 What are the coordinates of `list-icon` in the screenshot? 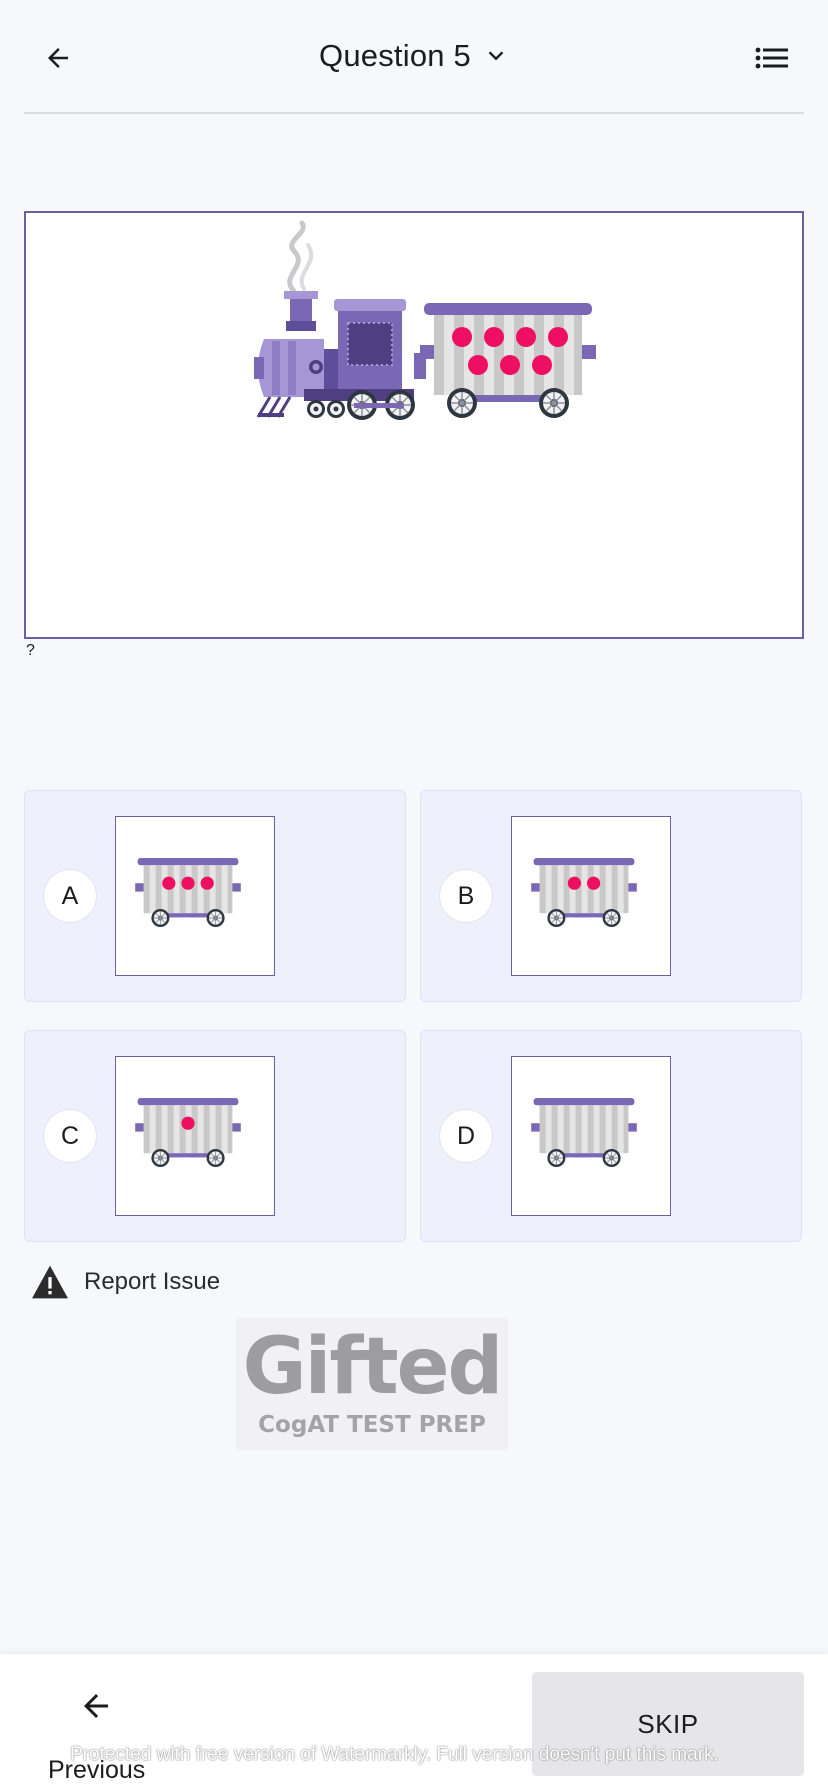 It's located at (771, 58).